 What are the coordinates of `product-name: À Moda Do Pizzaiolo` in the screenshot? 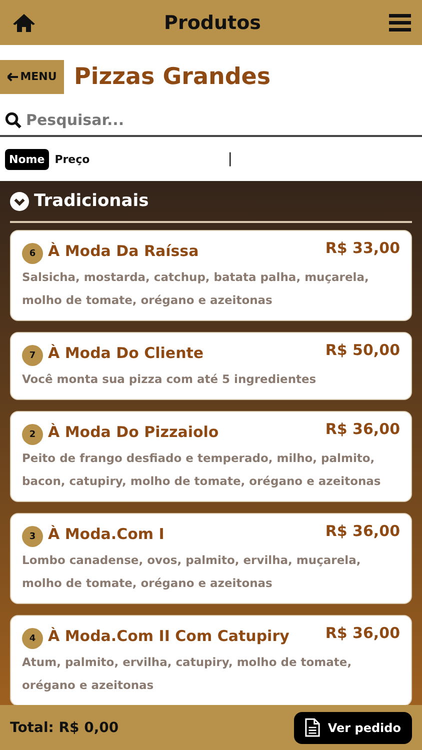 It's located at (134, 432).